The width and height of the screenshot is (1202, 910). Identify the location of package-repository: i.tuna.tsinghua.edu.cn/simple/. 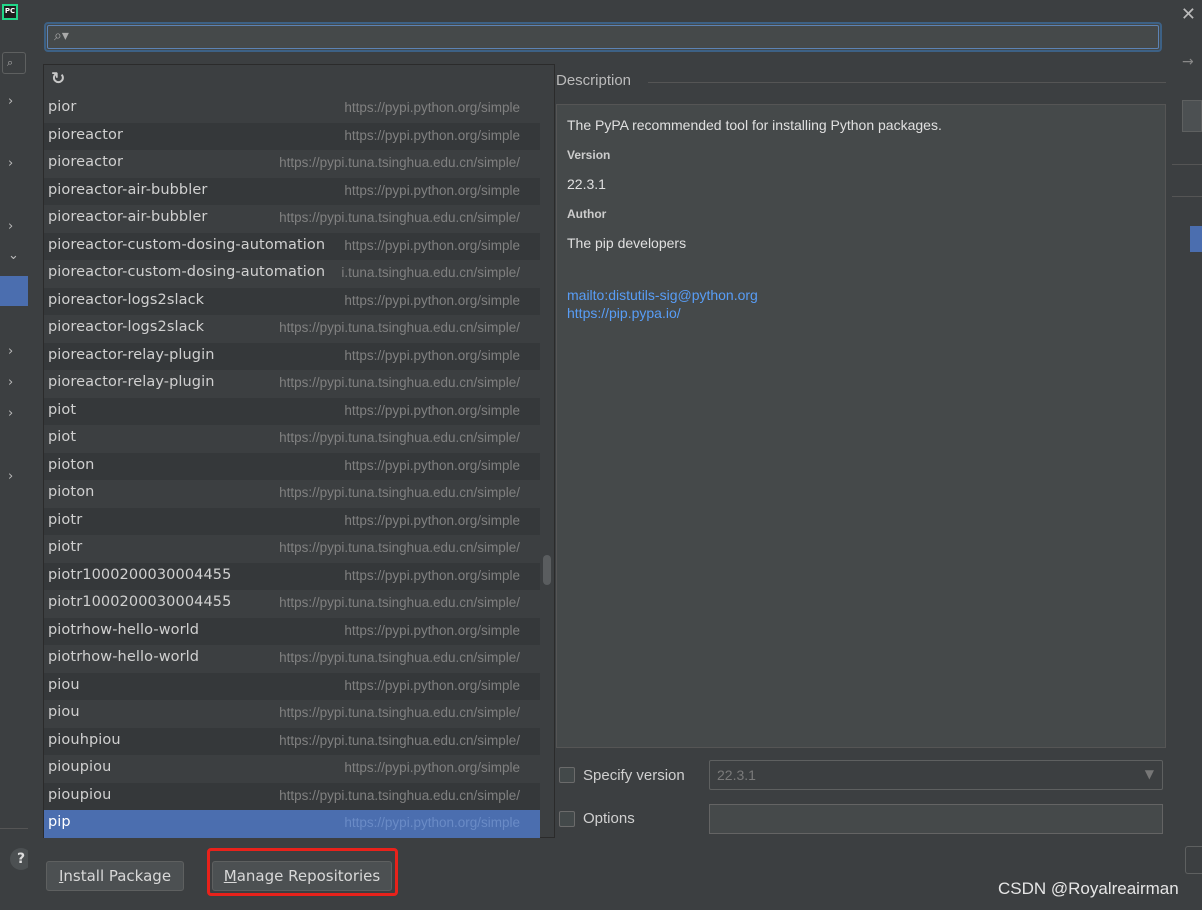
(429, 272).